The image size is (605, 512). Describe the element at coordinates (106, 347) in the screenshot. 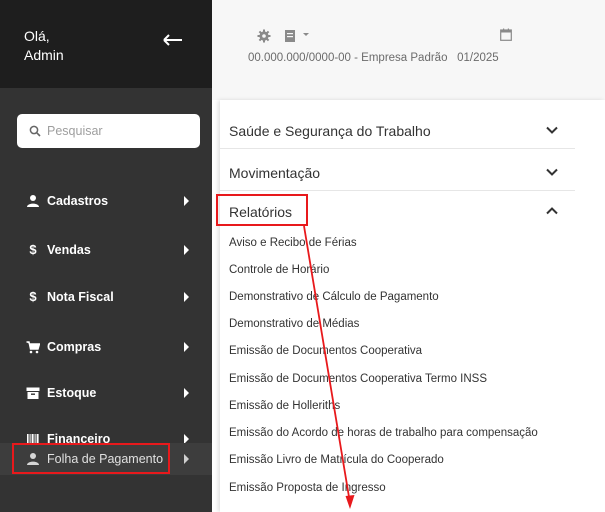

I see `sidebar-item-compras: Compras` at that location.